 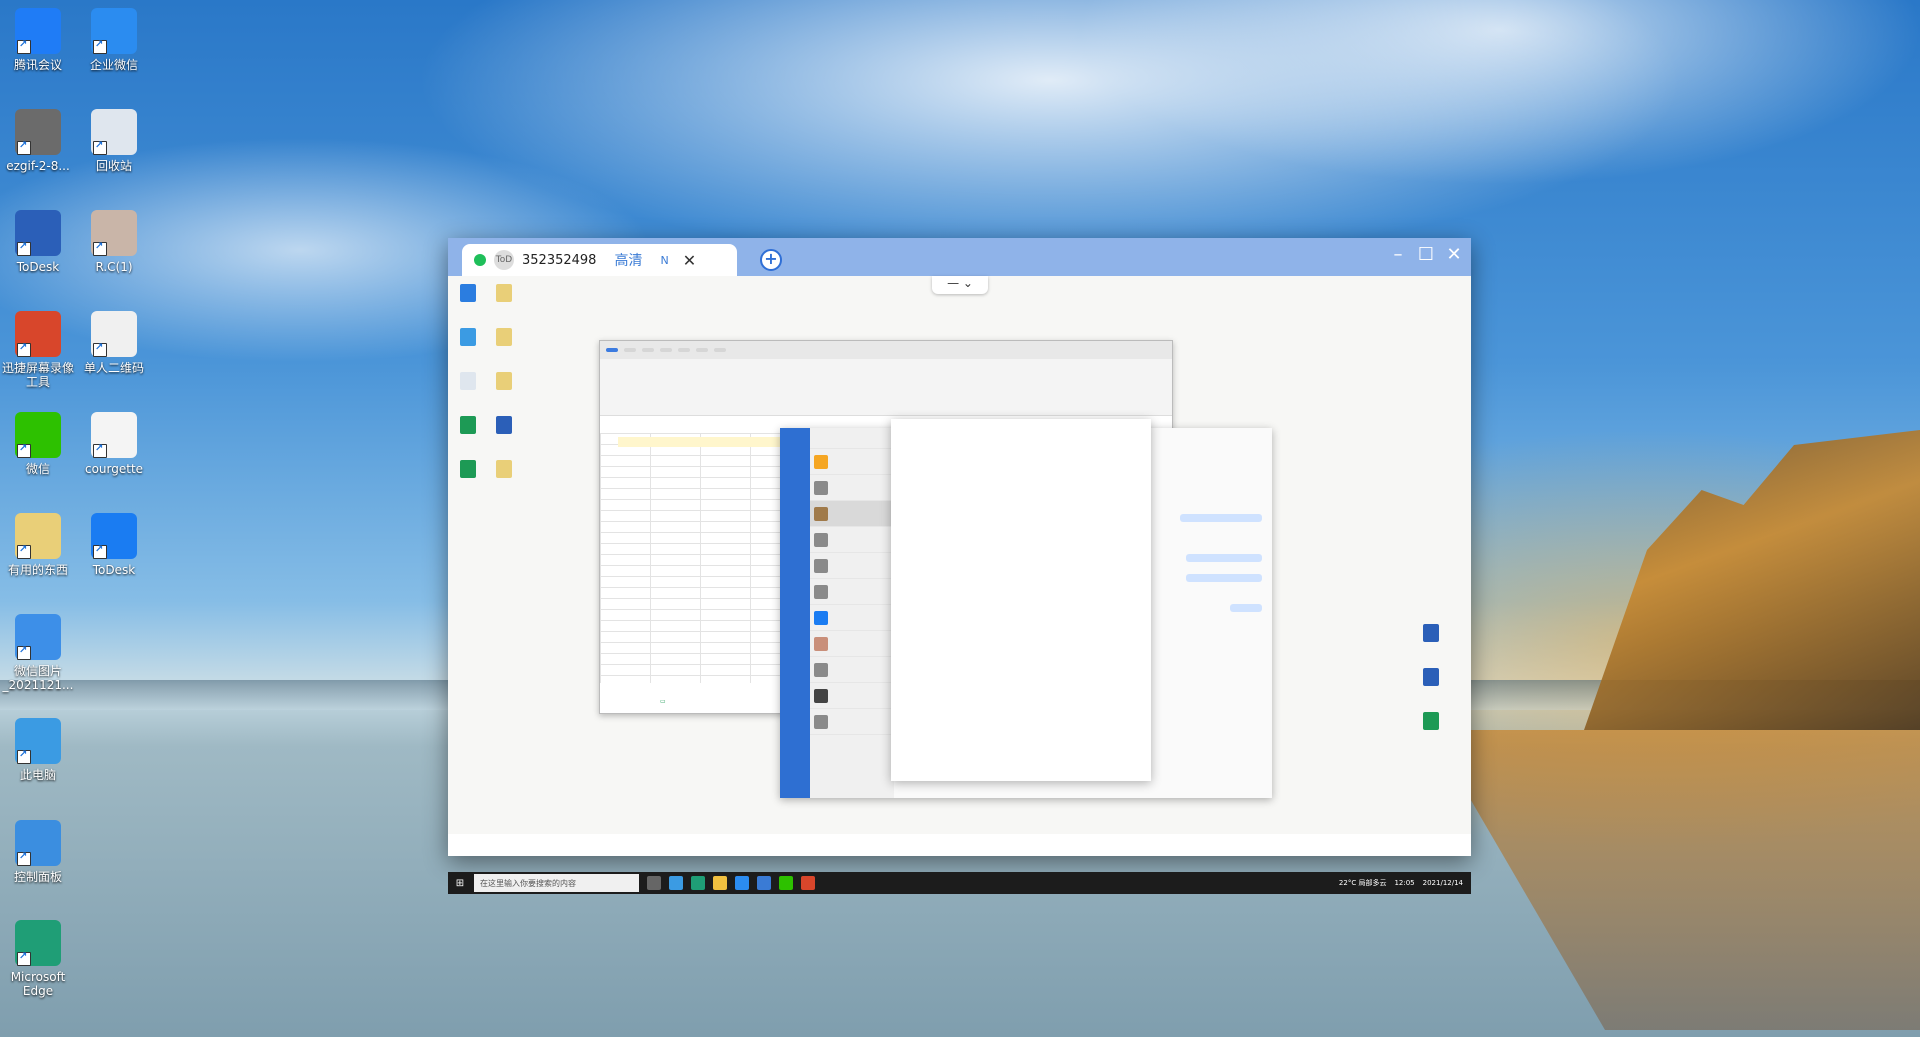 What do you see at coordinates (556, 883) in the screenshot?
I see `remote-taskbar-search: 在这里输入你要搜索的内容` at bounding box center [556, 883].